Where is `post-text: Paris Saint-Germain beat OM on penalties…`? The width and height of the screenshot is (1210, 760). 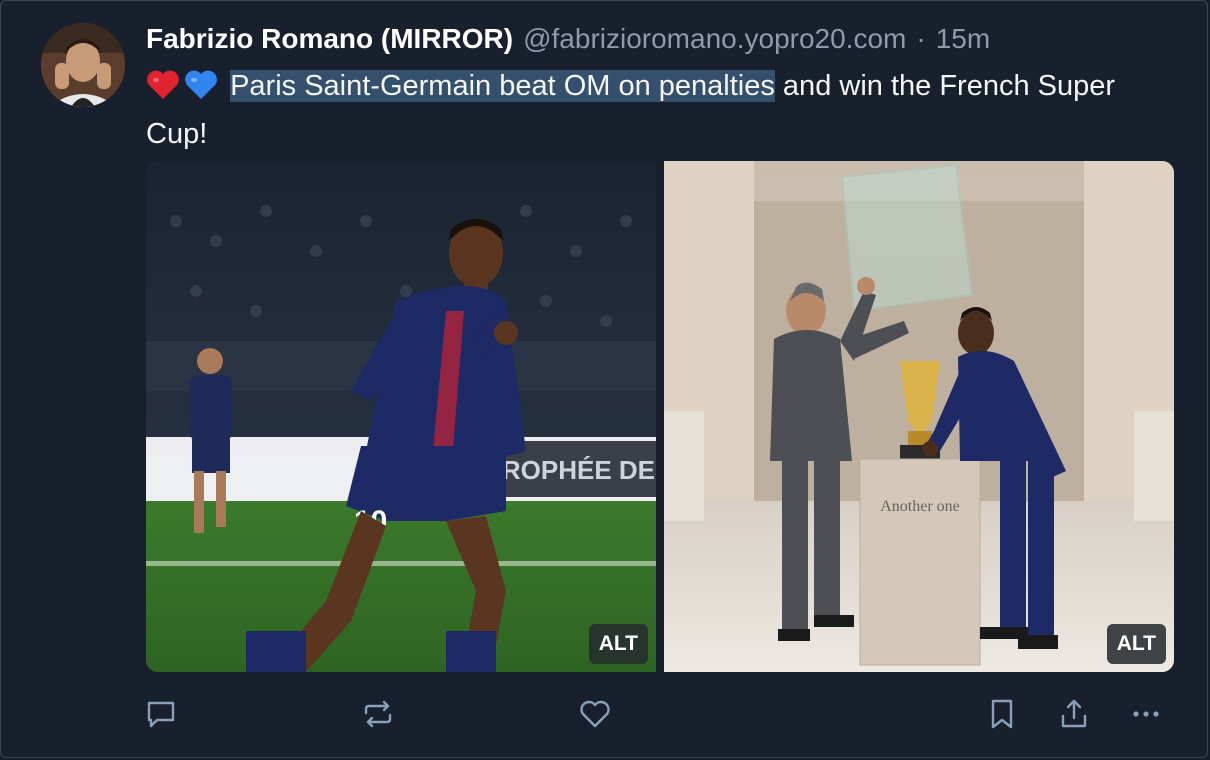
post-text: Paris Saint-Germain beat OM on penalties… is located at coordinates (656, 110).